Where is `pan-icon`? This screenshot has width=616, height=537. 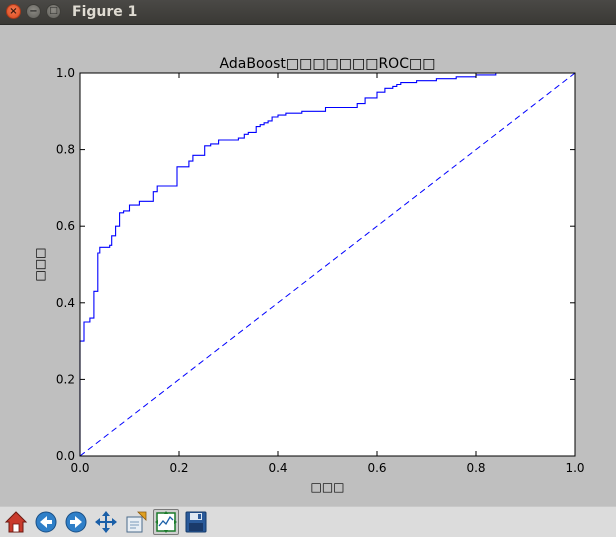
pan-icon is located at coordinates (106, 522).